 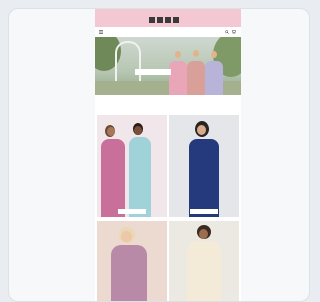 I want to click on promo-banner, so click(x=168, y=18).